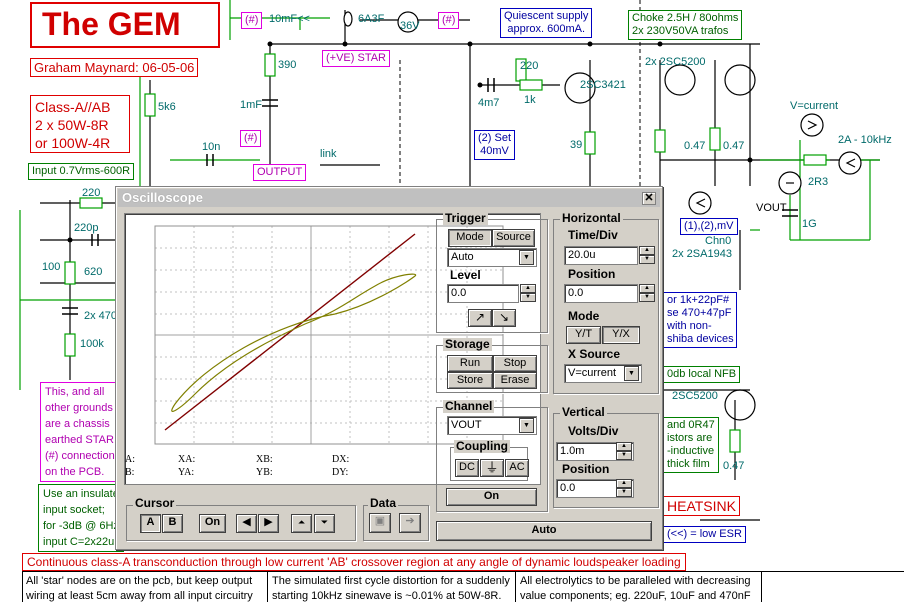 This screenshot has height=602, width=904. Describe the element at coordinates (576, 145) in the screenshot. I see `r39-label: 39` at that location.